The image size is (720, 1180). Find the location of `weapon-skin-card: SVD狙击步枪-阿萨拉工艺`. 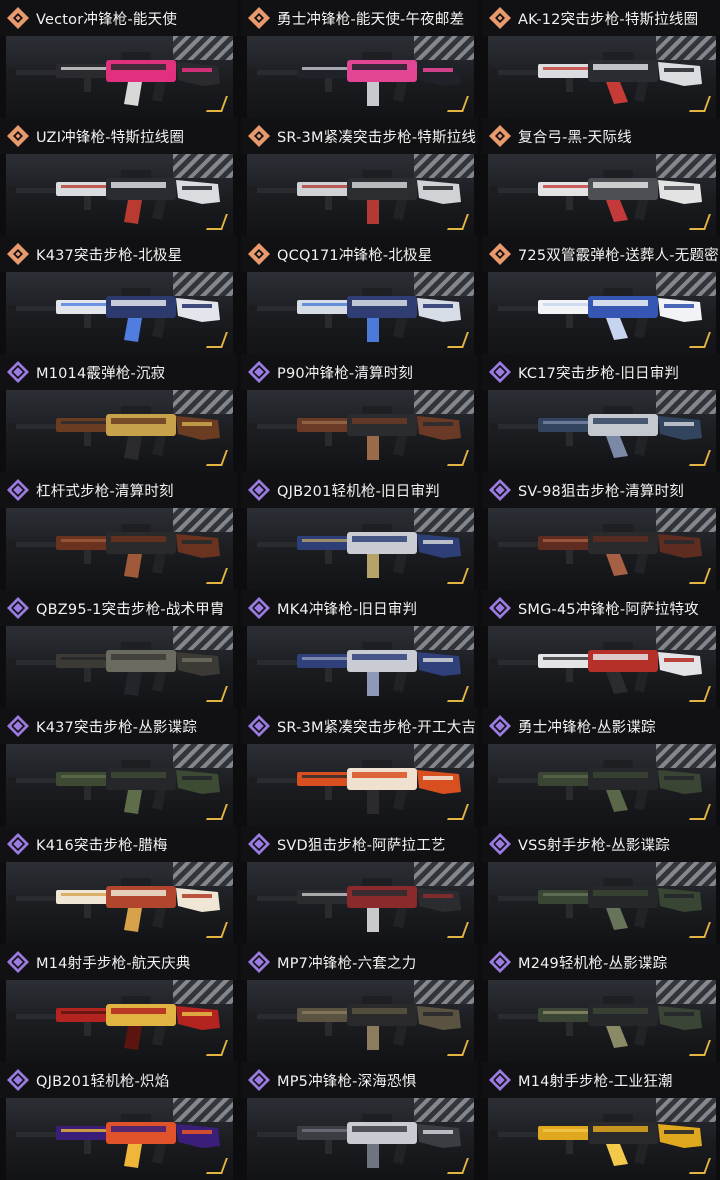

weapon-skin-card: SVD狙击步枪-阿萨拉工艺 is located at coordinates (359, 885).